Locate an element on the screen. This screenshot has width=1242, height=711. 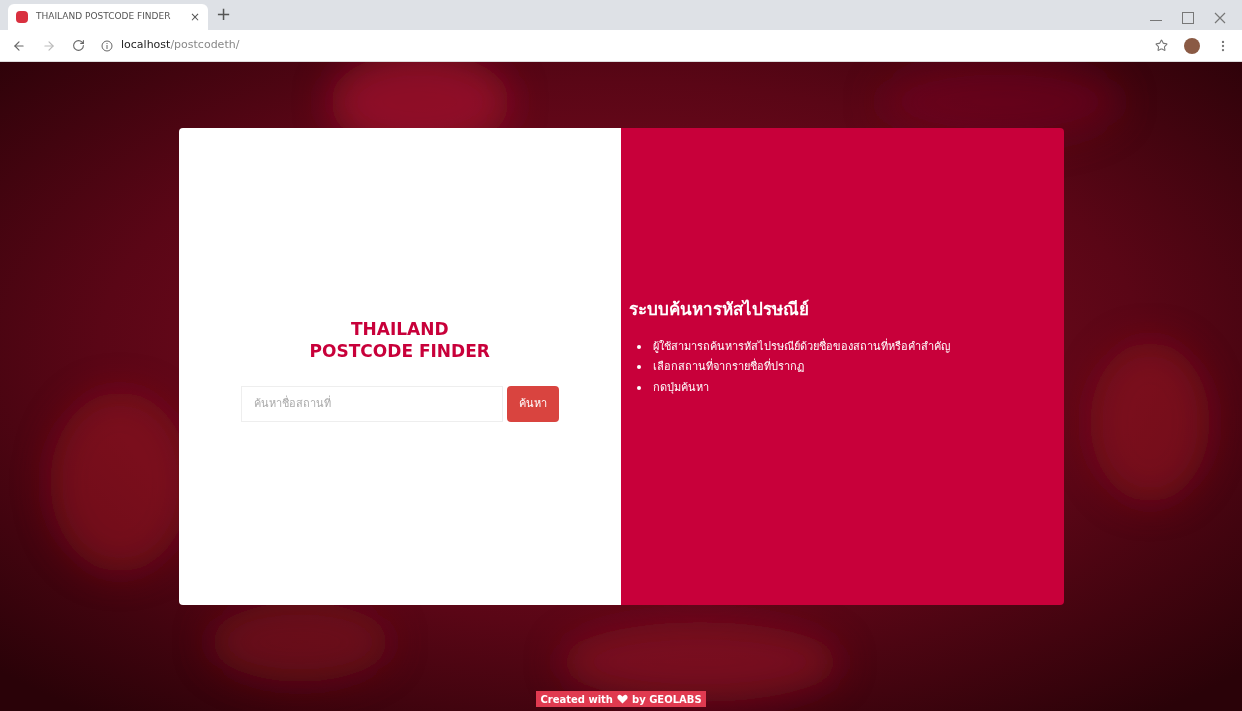
close-icon is located at coordinates (1220, 18).